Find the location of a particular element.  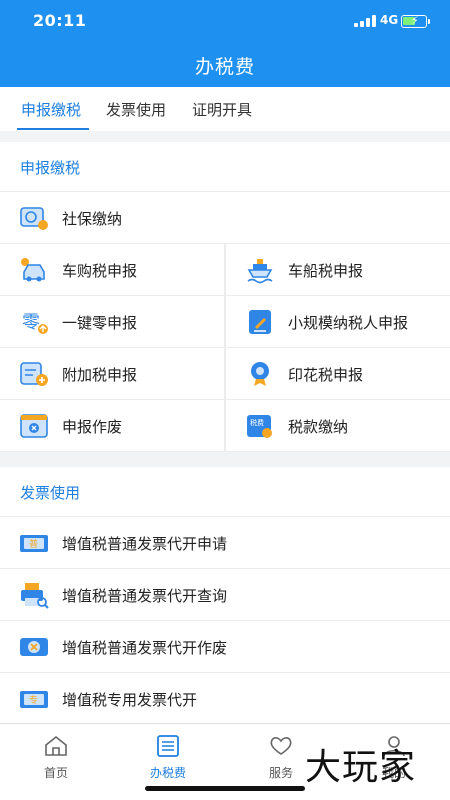

menu-item-invoice-query: 增值税普通发票代开查询 is located at coordinates (225, 595).